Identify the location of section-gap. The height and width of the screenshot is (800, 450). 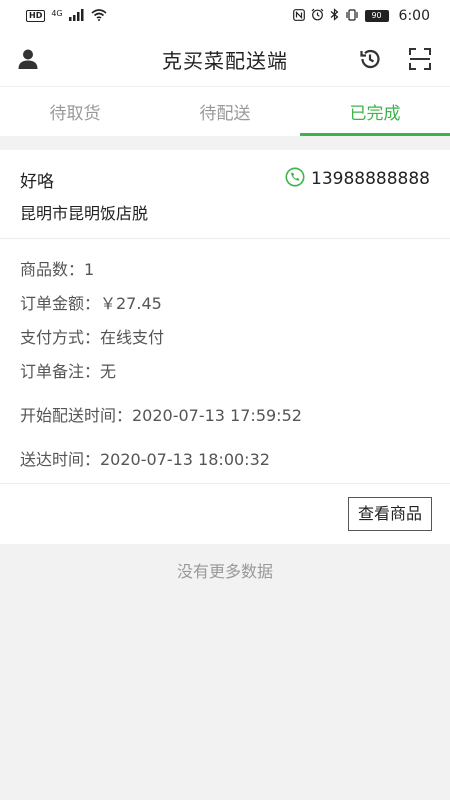
(225, 143).